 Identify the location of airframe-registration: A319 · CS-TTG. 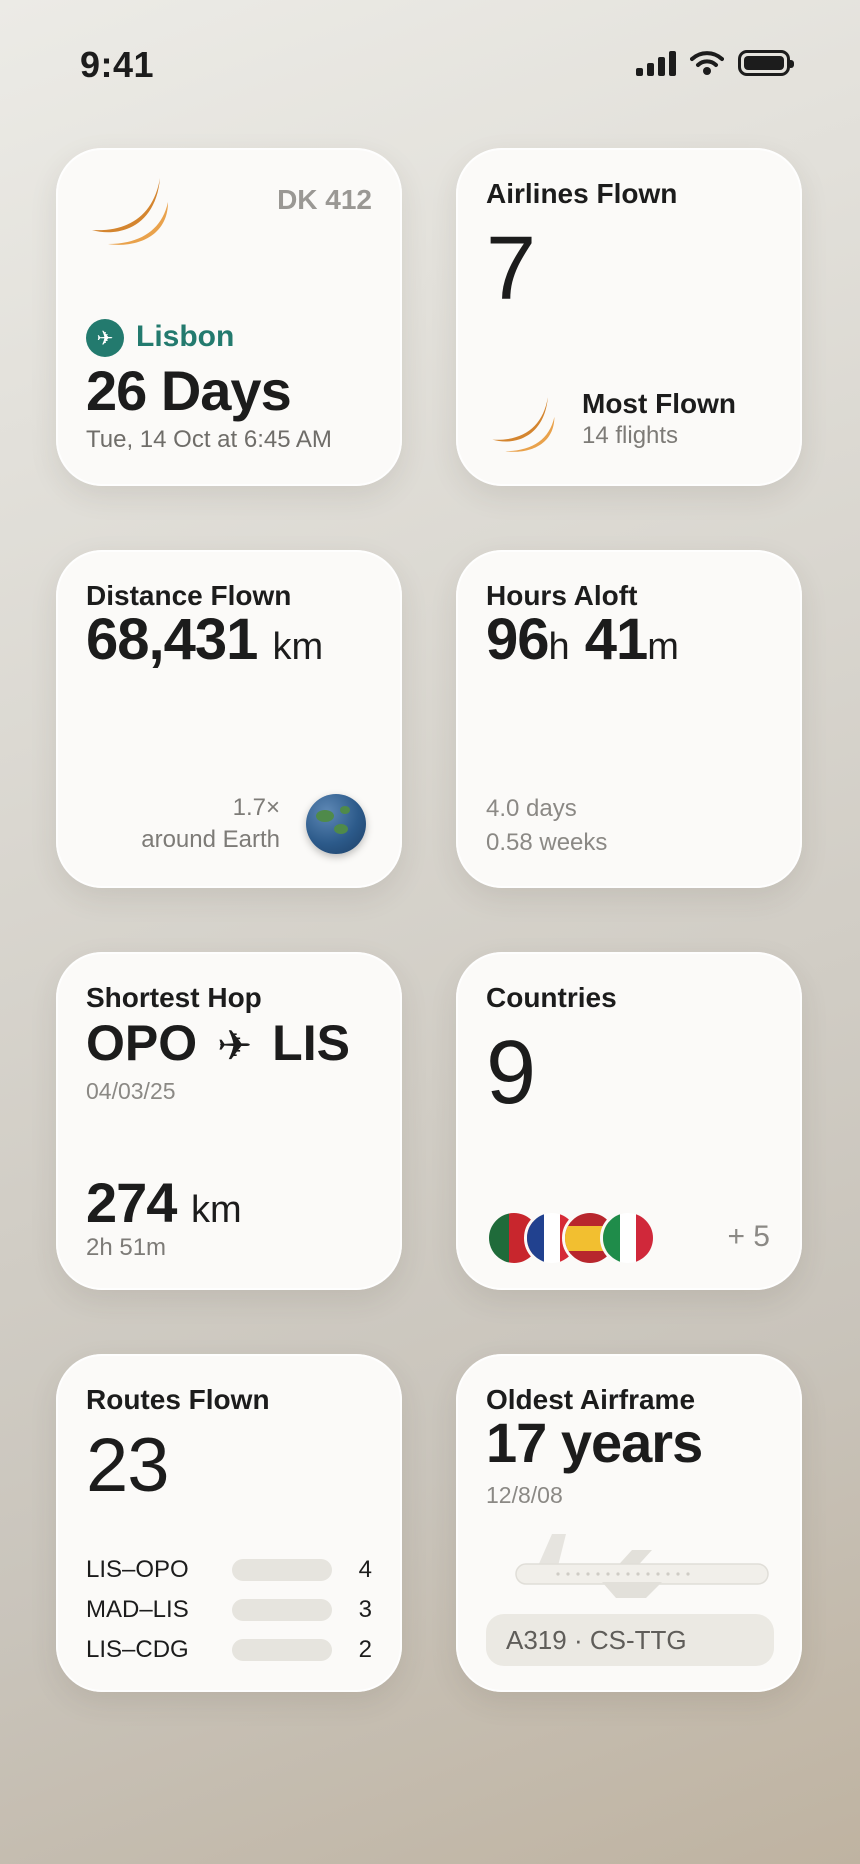
(630, 1640).